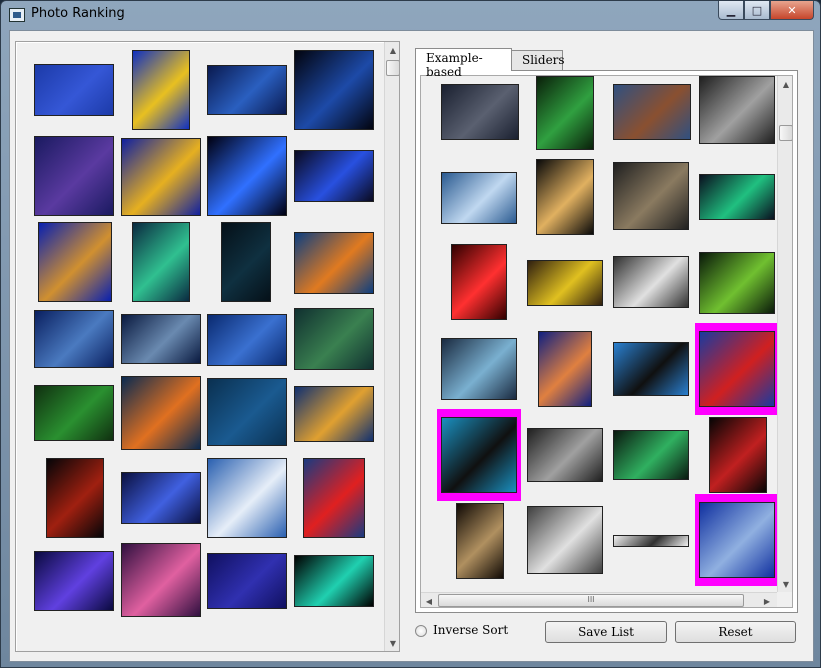 The image size is (821, 668). I want to click on photo-tangled-cables-purple, so click(74, 581).